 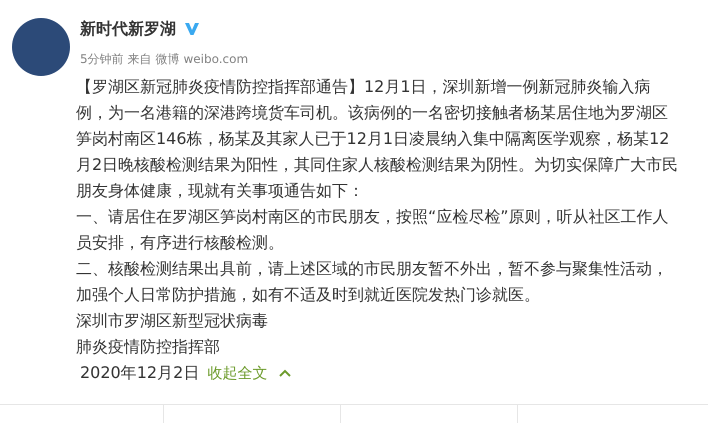 What do you see at coordinates (373, 230) in the screenshot?
I see `post-paragraph: 一、请居住在罗湖区笋岗村南区的市民朋友，按照“应检尽检”原则，听从社区工作人员安排，有序进行核酸检测。` at bounding box center [373, 230].